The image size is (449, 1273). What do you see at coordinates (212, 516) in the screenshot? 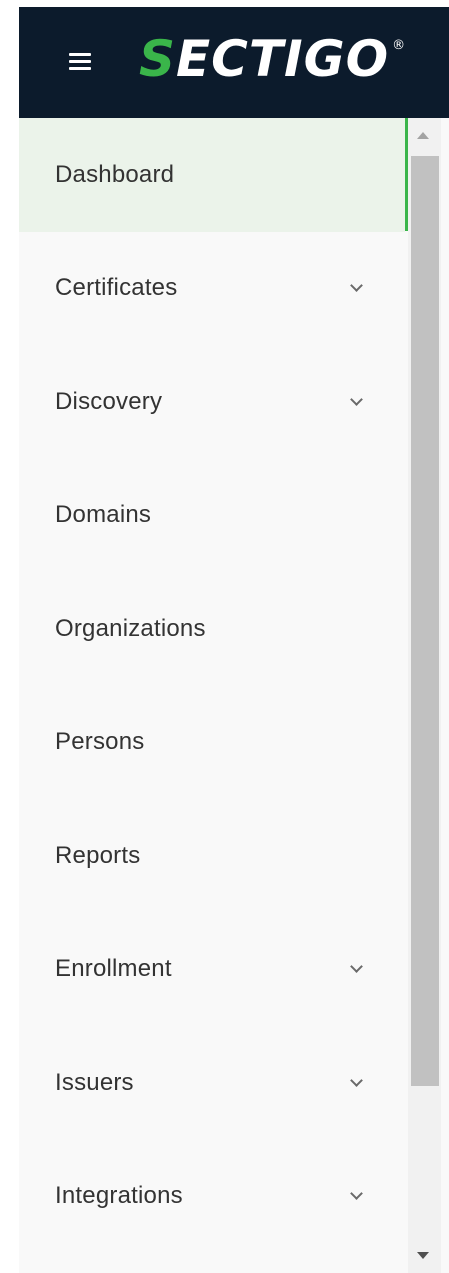
I see `sidebar-item-domains: Domains` at bounding box center [212, 516].